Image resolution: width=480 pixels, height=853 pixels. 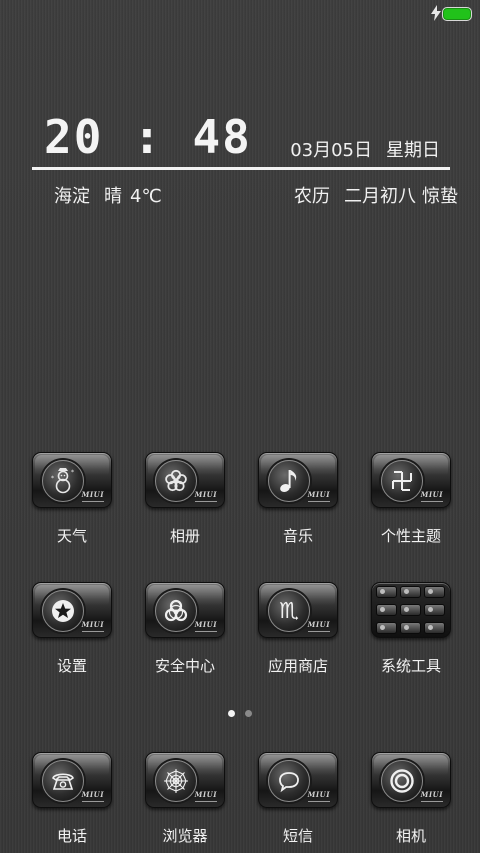 I want to click on swastika-icon, so click(x=402, y=481).